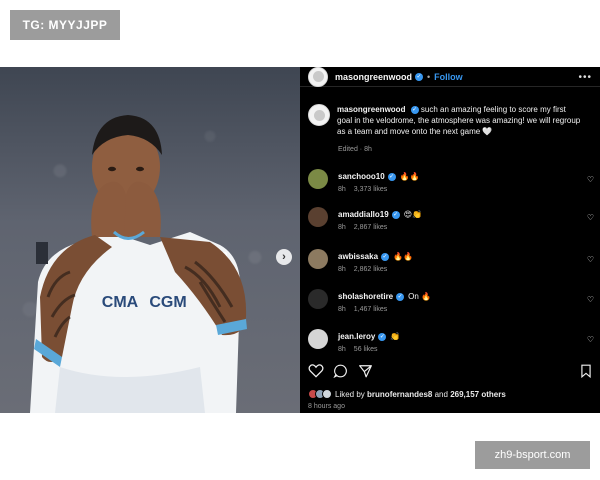  What do you see at coordinates (167, 302) in the screenshot?
I see `svg-text: CGM` at bounding box center [167, 302].